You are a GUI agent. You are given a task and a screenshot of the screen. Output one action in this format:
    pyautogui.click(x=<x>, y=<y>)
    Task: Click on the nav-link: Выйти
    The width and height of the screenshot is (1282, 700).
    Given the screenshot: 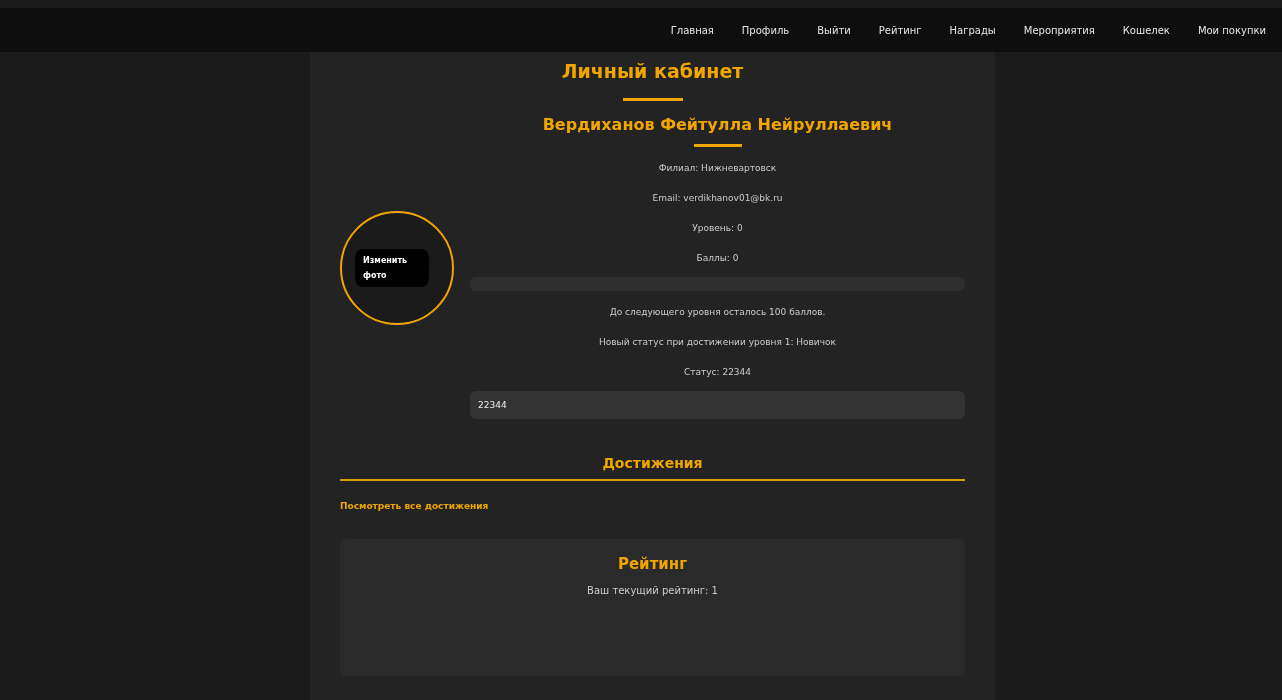 What is the action you would take?
    pyautogui.click(x=834, y=30)
    